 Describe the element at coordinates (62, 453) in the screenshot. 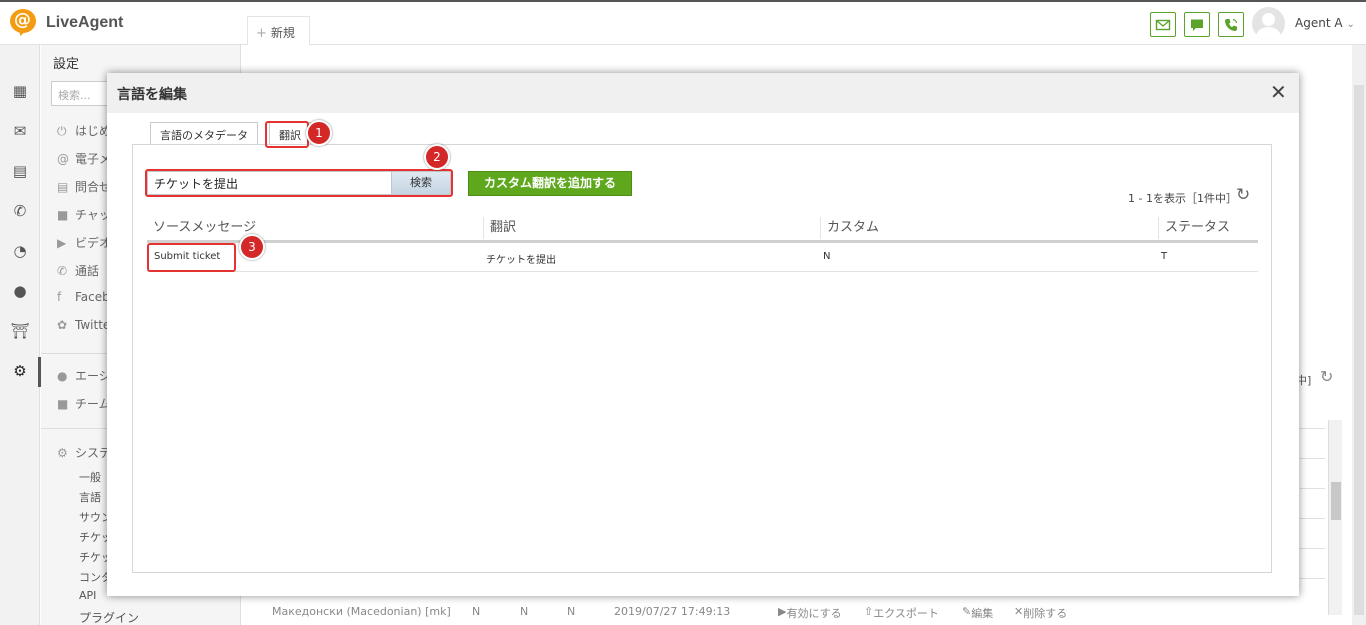

I see `gear-icon: ⚙` at that location.